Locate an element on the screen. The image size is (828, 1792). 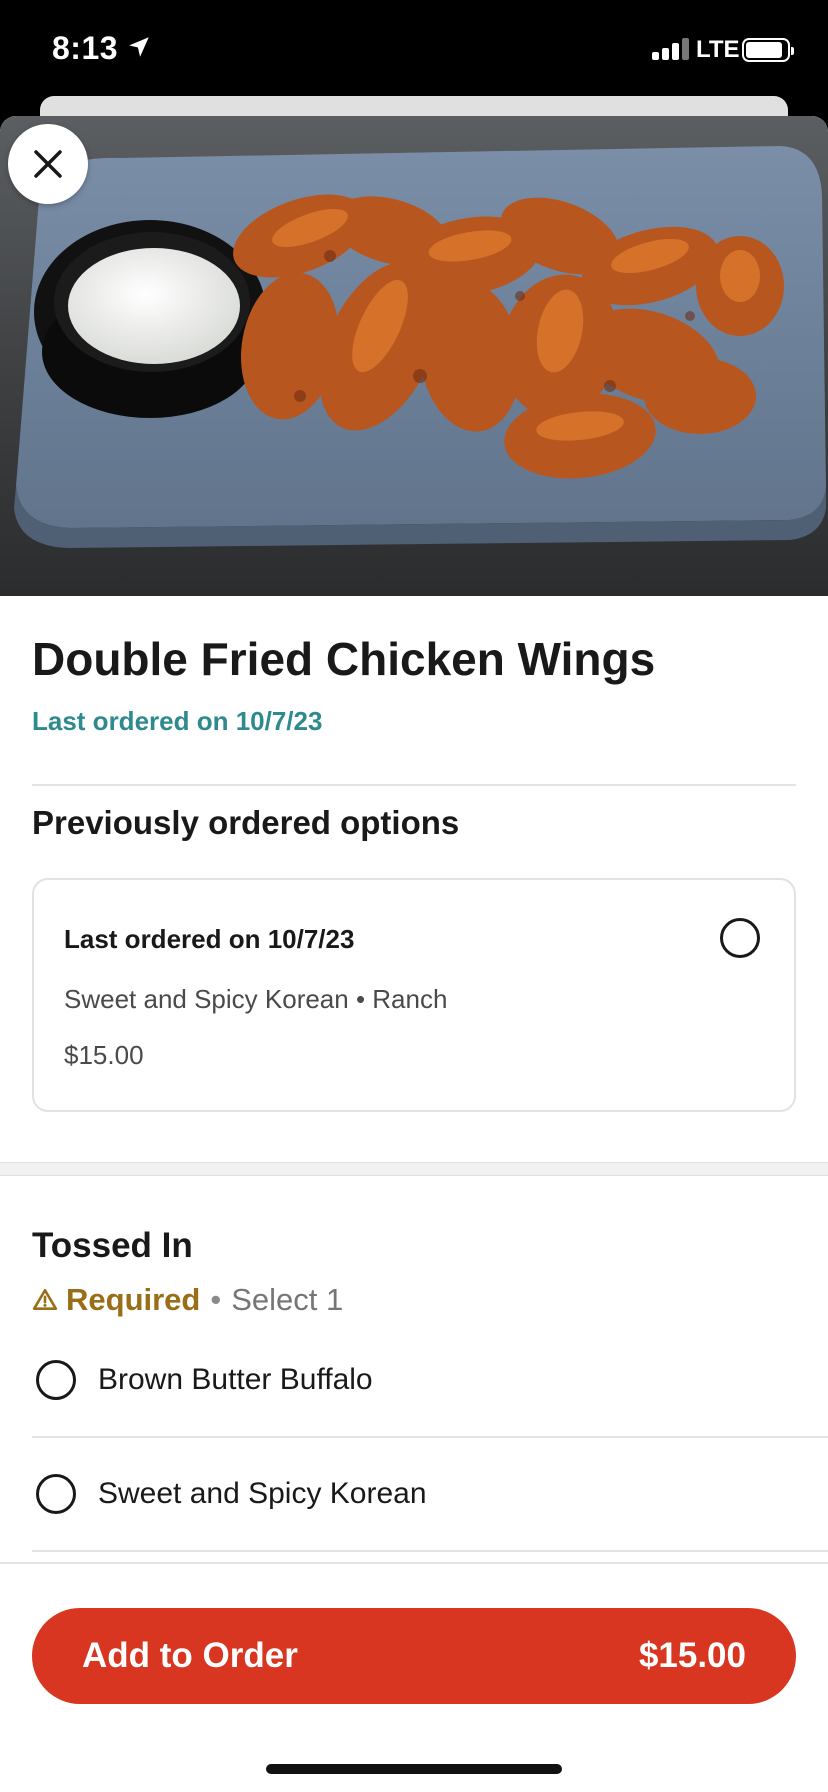
previous-order-price: $15.00 is located at coordinates (104, 1055).